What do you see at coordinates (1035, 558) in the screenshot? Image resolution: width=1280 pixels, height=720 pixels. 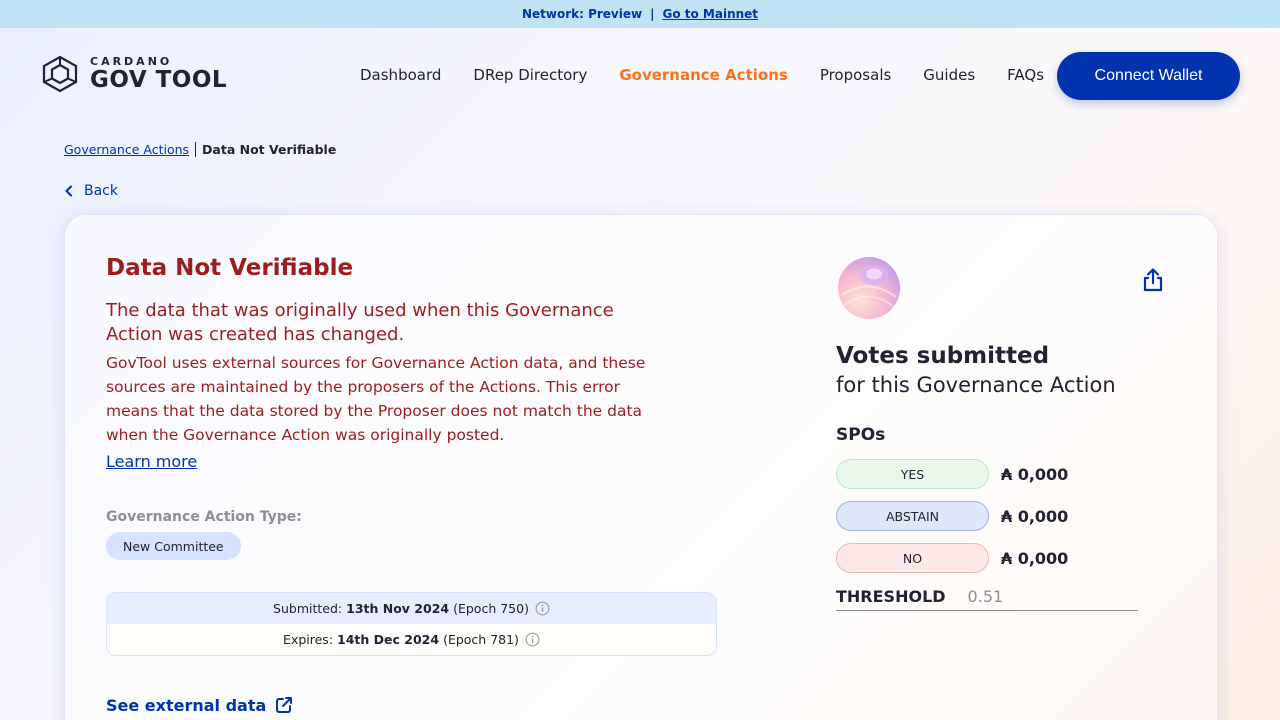 I see `no-amount: ₳ 0,000` at bounding box center [1035, 558].